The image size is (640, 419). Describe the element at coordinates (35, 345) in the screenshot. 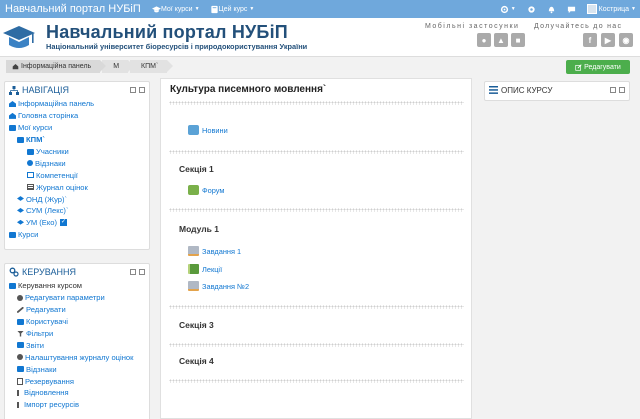

I see `admin-item-label: Звіти` at that location.